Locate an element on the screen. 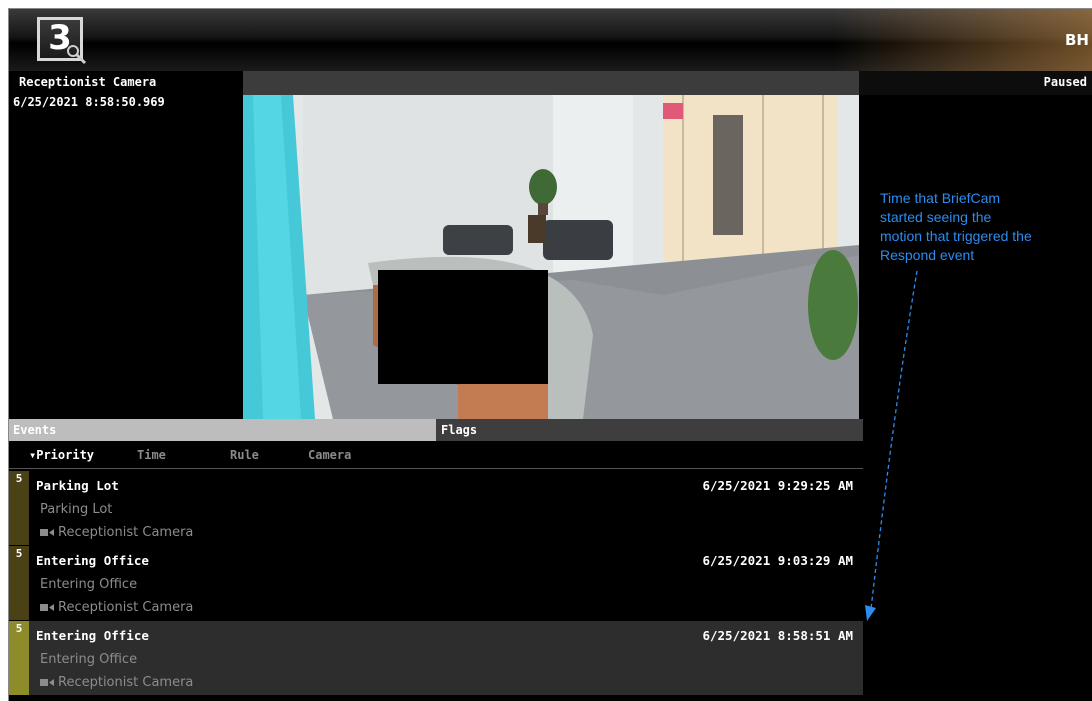 The height and width of the screenshot is (701, 1092). sort-priority: ▾Priority is located at coordinates (61, 455).